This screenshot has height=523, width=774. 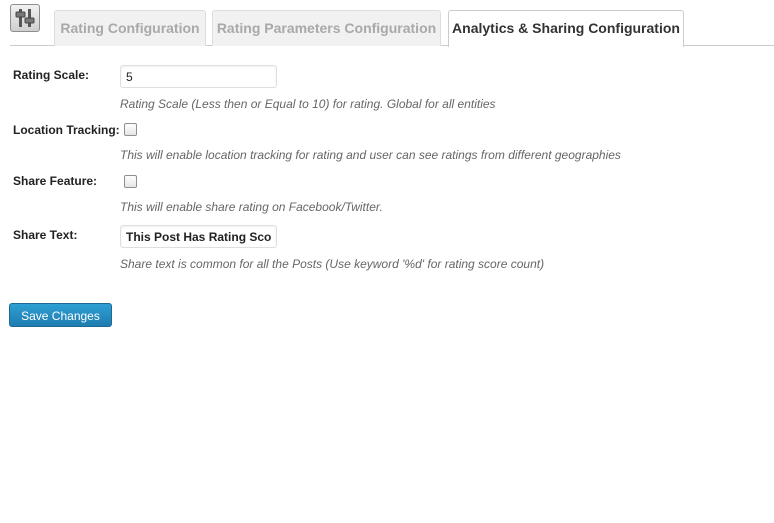 I want to click on tab-label: Rating Parameters Configuration, so click(x=326, y=28).